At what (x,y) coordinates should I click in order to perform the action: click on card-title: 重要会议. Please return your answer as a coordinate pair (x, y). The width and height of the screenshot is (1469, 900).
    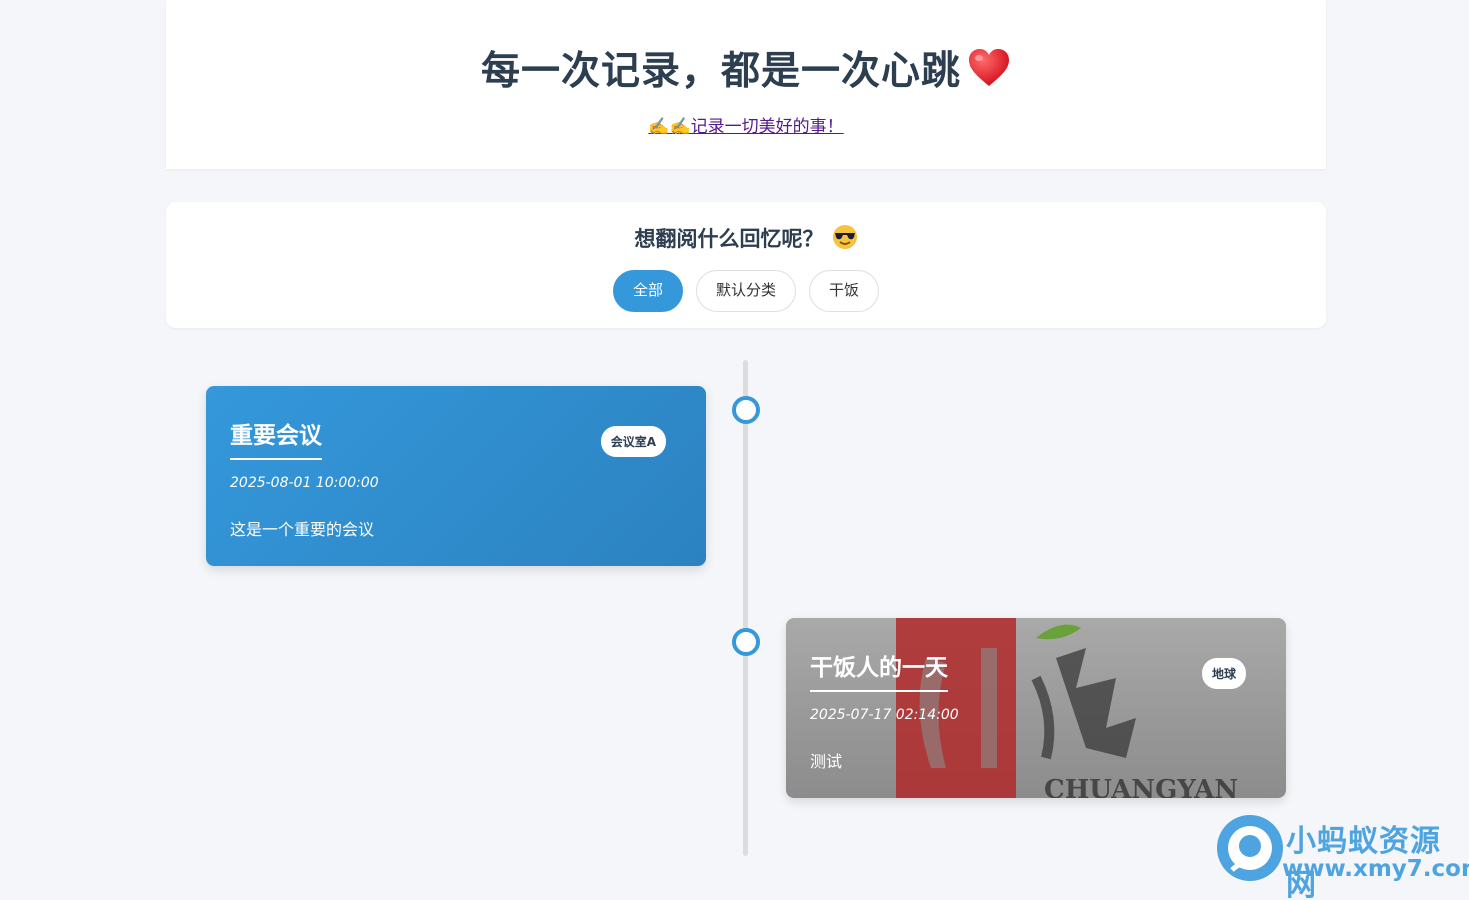
    Looking at the image, I should click on (276, 438).